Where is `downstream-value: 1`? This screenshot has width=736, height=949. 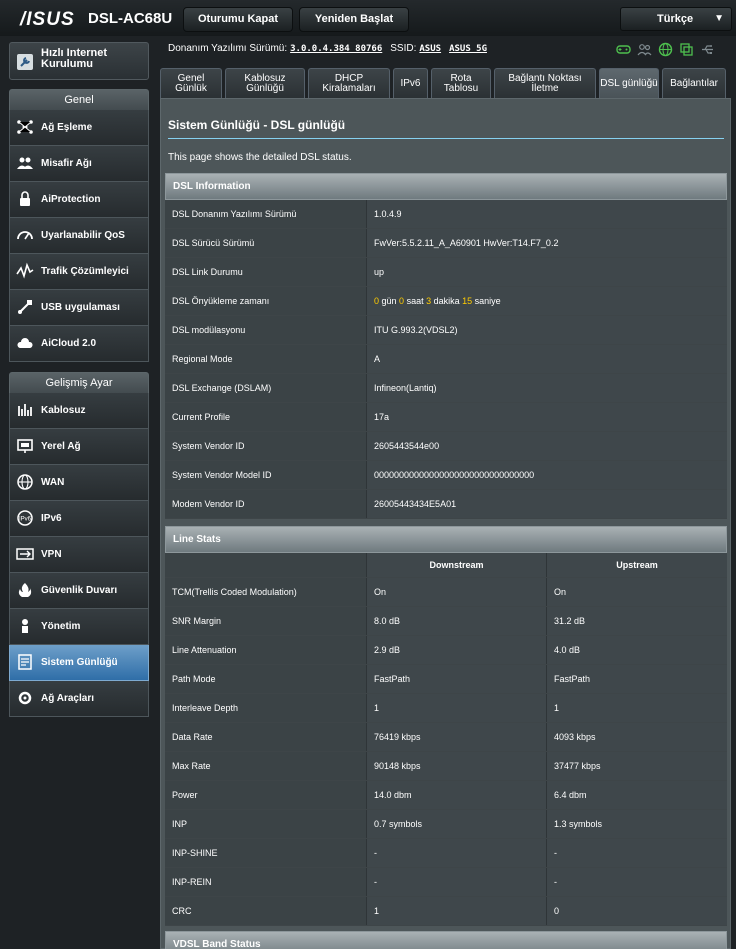 downstream-value: 1 is located at coordinates (457, 708).